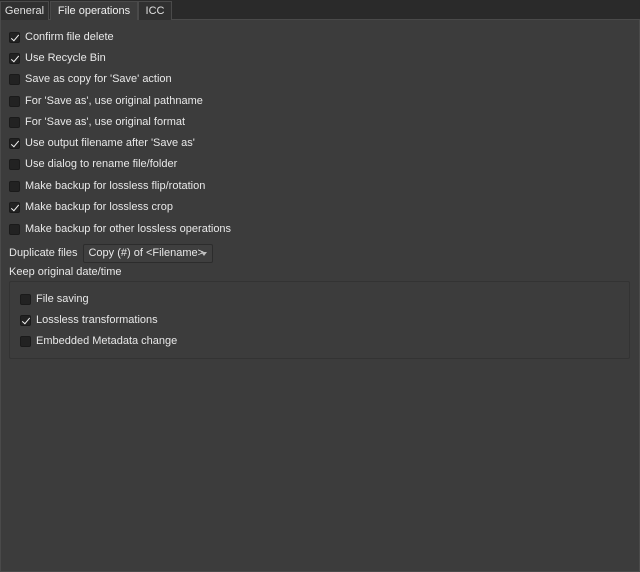  I want to click on use-recycle-bin-checkbox, so click(14, 58).